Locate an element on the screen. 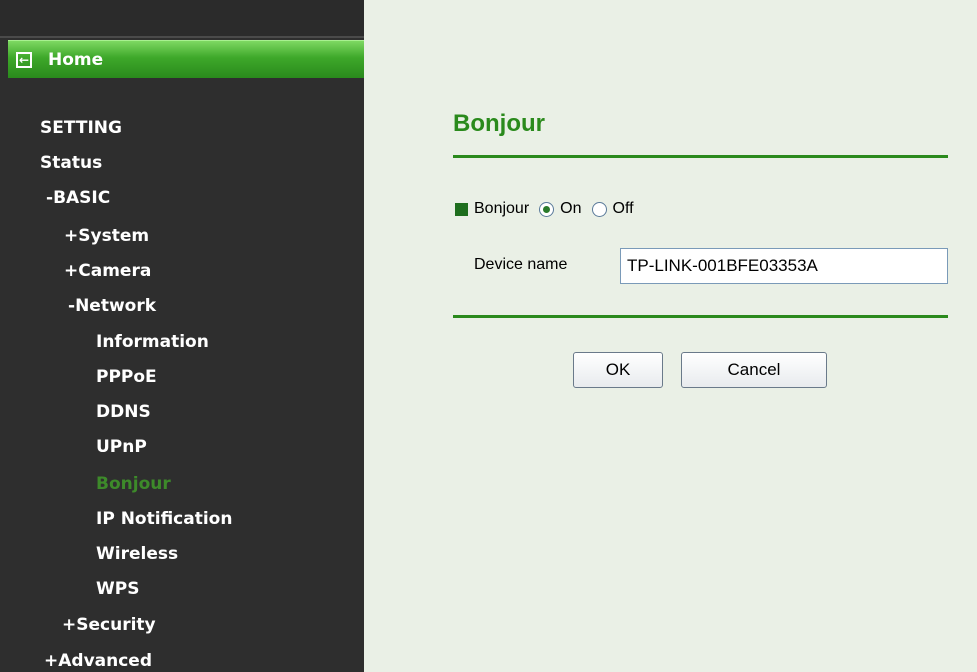 The width and height of the screenshot is (977, 672). nav-security: +Security is located at coordinates (109, 625).